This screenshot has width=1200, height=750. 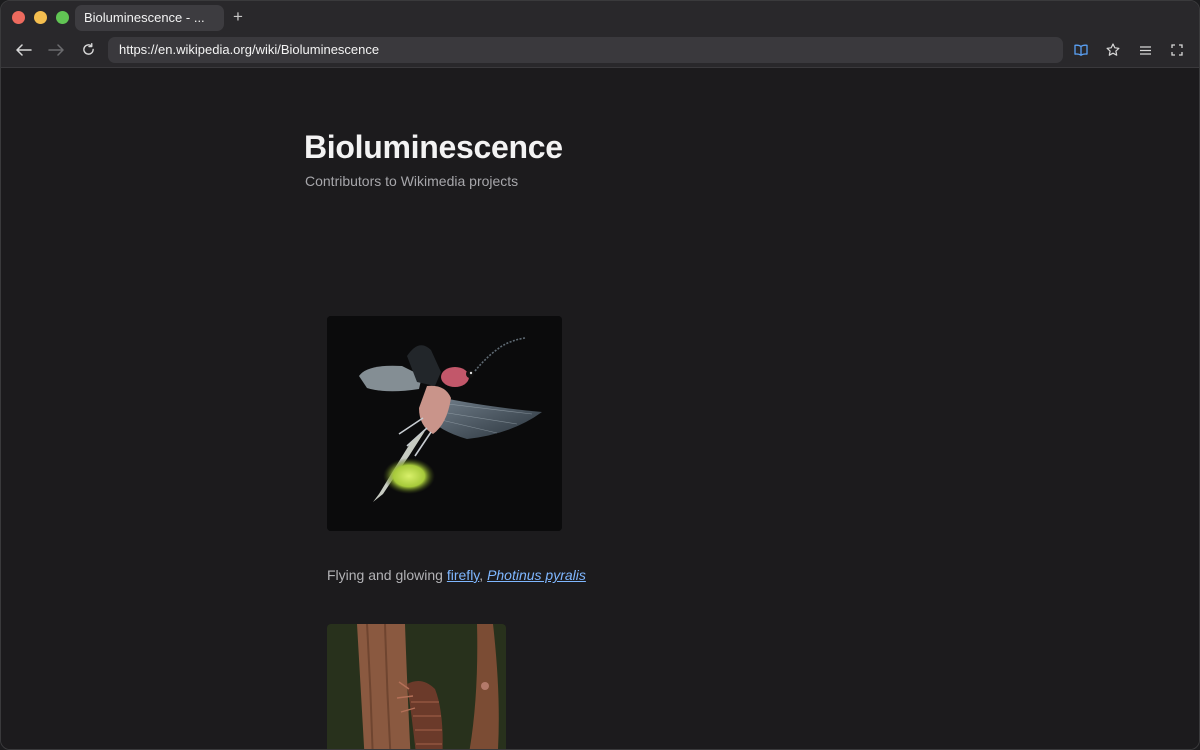 I want to click on larva-on-branch-image, so click(x=416, y=686).